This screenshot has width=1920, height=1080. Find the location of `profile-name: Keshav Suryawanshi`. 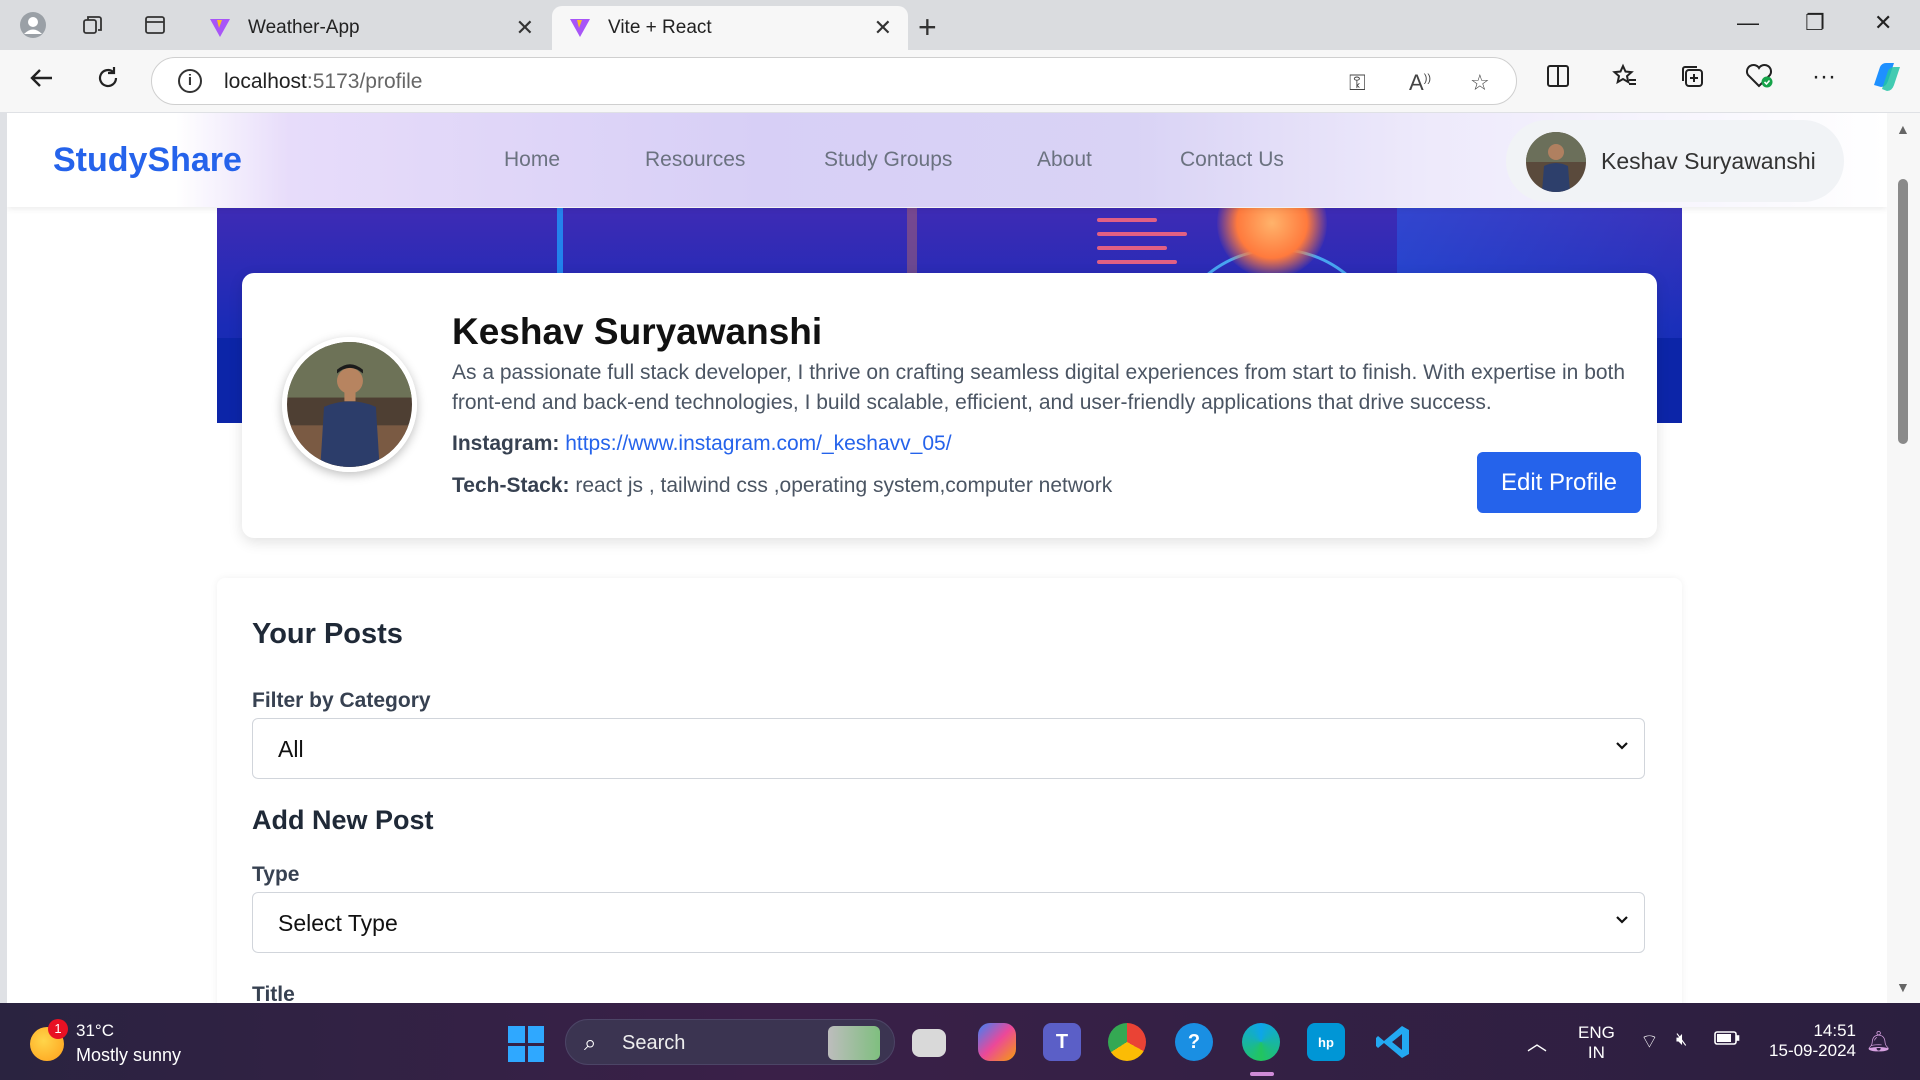

profile-name: Keshav Suryawanshi is located at coordinates (637, 331).